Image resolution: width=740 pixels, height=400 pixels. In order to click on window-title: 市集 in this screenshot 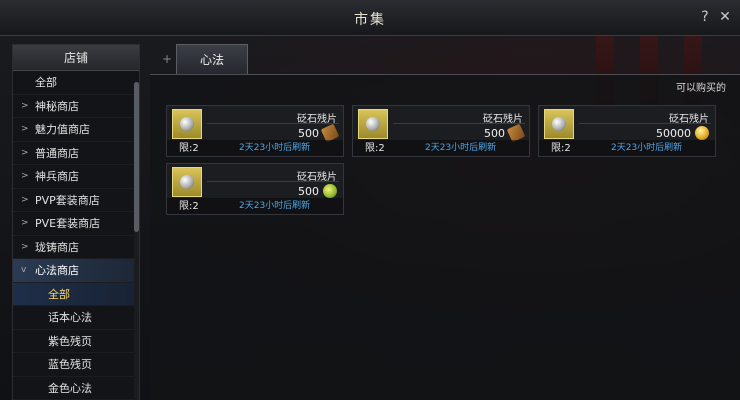, I will do `click(370, 20)`.